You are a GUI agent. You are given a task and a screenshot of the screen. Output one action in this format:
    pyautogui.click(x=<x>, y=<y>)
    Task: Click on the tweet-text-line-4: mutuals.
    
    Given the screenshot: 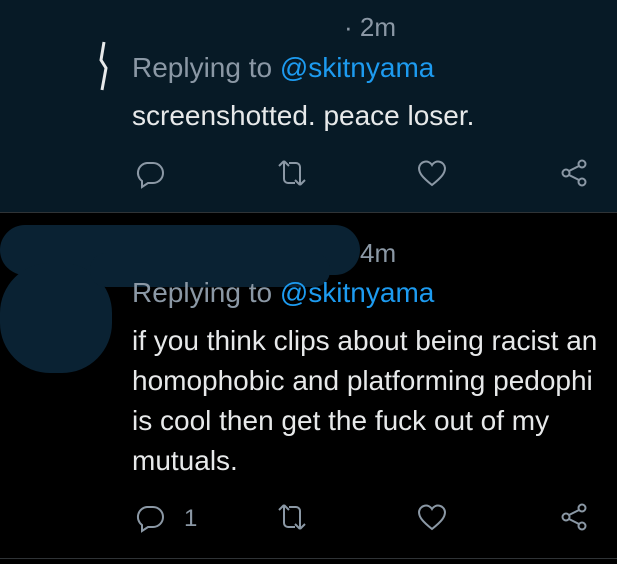 What is the action you would take?
    pyautogui.click(x=185, y=460)
    